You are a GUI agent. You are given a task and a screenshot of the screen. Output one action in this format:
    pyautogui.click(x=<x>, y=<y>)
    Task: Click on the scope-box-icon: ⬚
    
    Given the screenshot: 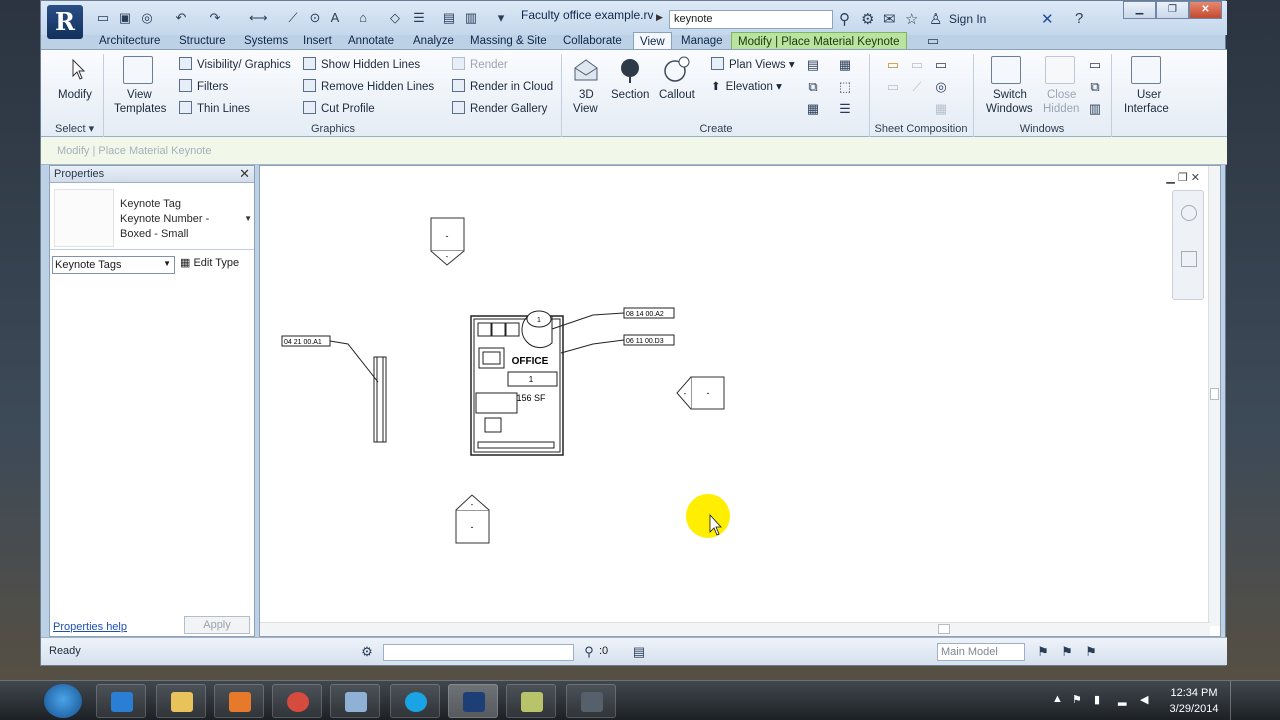 What is the action you would take?
    pyautogui.click(x=845, y=87)
    